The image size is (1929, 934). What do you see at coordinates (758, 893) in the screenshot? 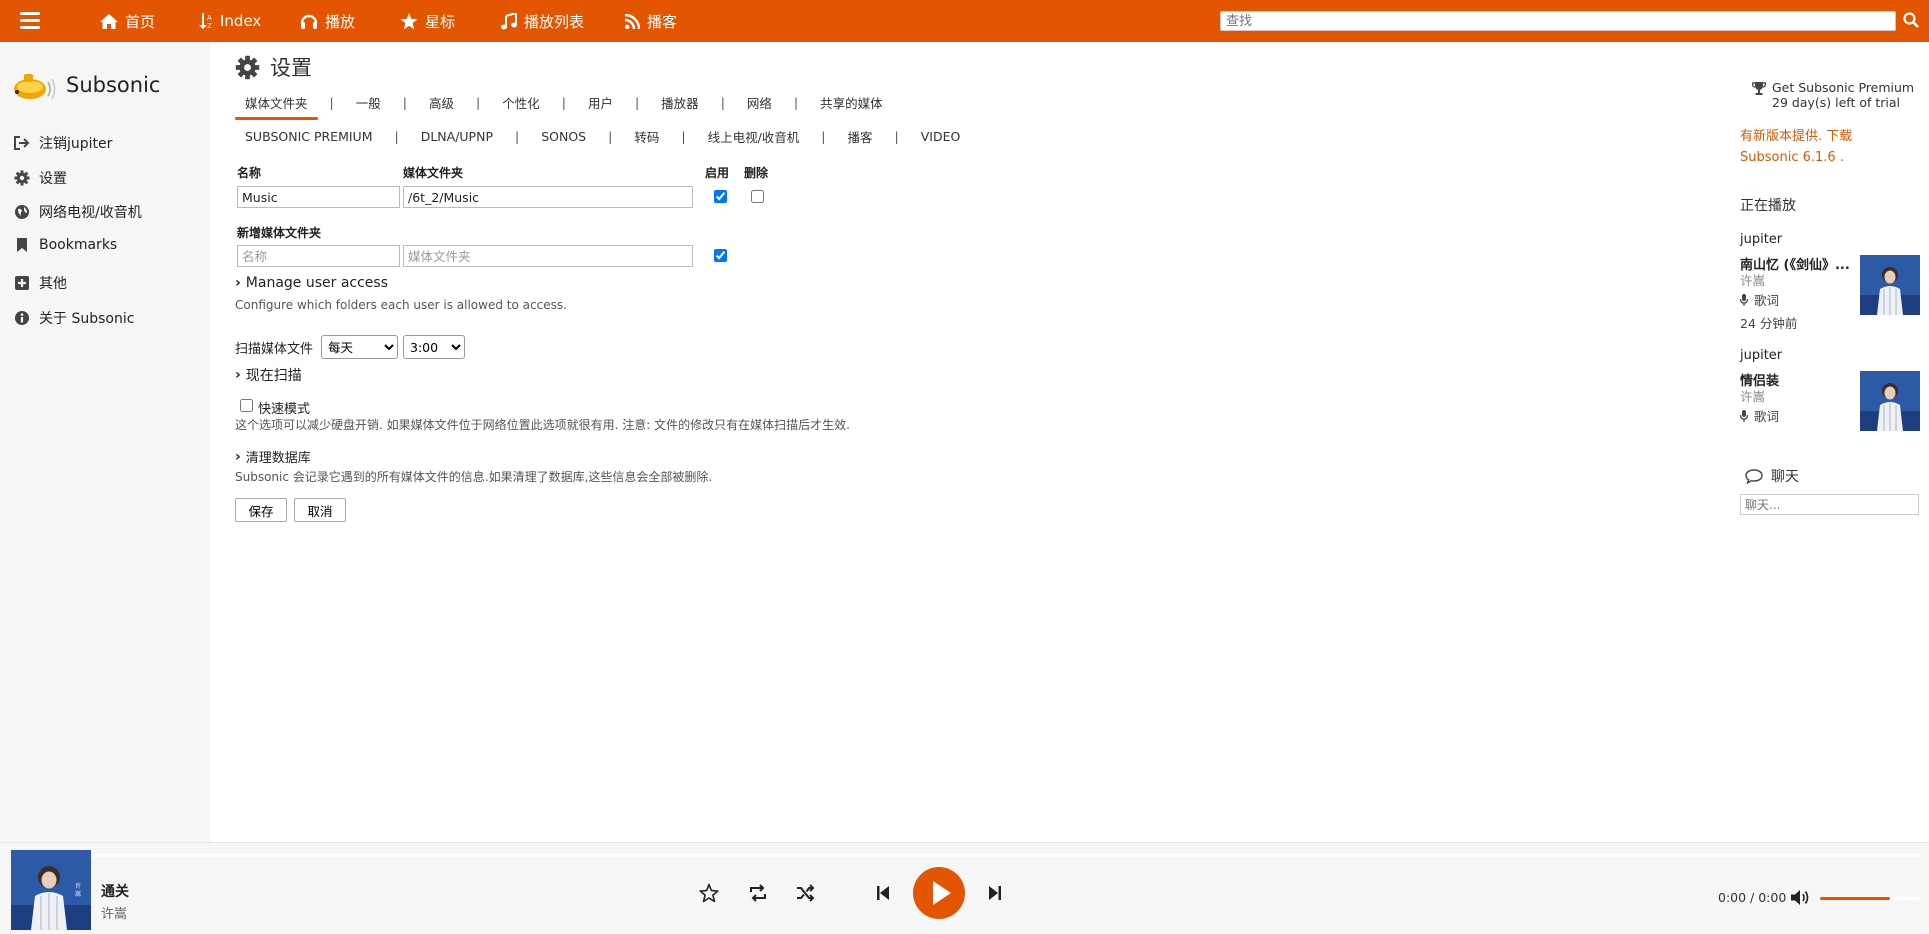
I see `repeat-icon` at bounding box center [758, 893].